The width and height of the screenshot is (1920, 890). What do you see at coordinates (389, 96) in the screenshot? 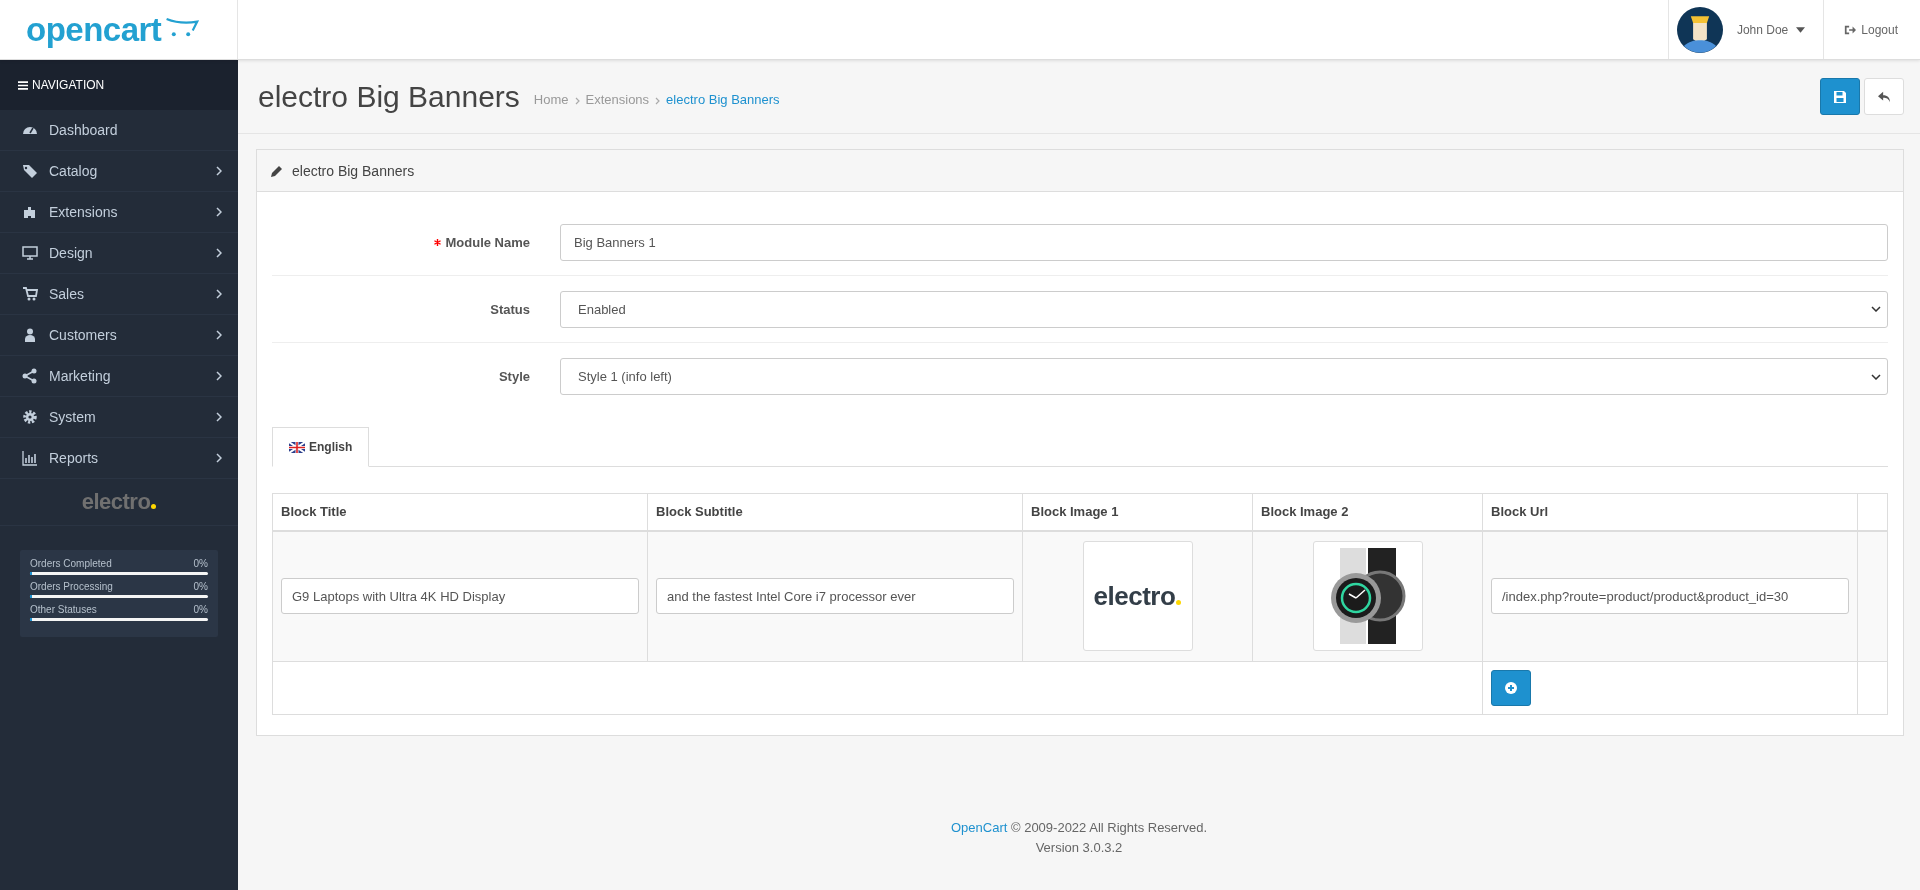
I see `page-title: electro Big Banners` at bounding box center [389, 96].